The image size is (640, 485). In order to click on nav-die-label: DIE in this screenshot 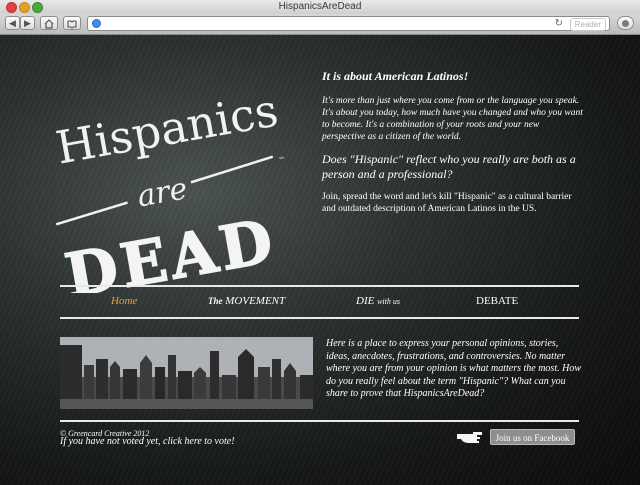, I will do `click(365, 301)`.